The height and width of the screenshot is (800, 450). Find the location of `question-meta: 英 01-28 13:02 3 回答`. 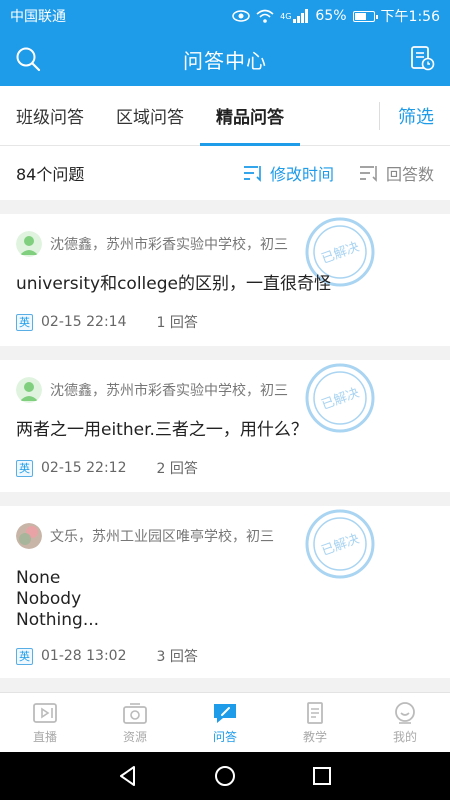

question-meta: 英 01-28 13:02 3 回答 is located at coordinates (107, 656).